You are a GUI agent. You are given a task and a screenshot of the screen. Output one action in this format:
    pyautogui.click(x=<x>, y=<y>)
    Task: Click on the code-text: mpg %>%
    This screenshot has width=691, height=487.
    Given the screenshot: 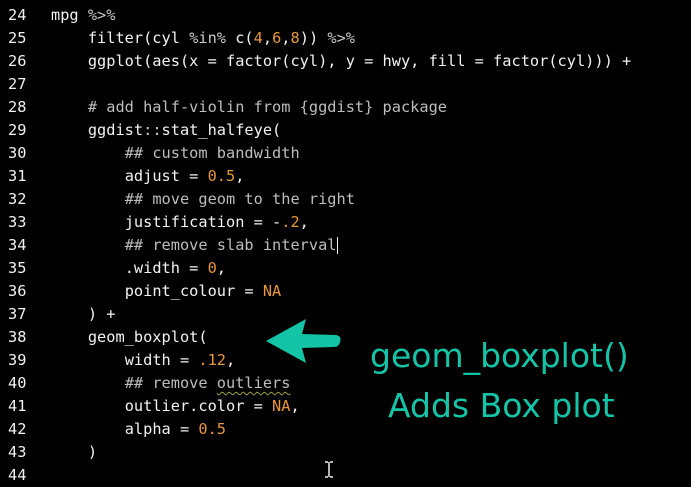 What is the action you would take?
    pyautogui.click(x=83, y=15)
    